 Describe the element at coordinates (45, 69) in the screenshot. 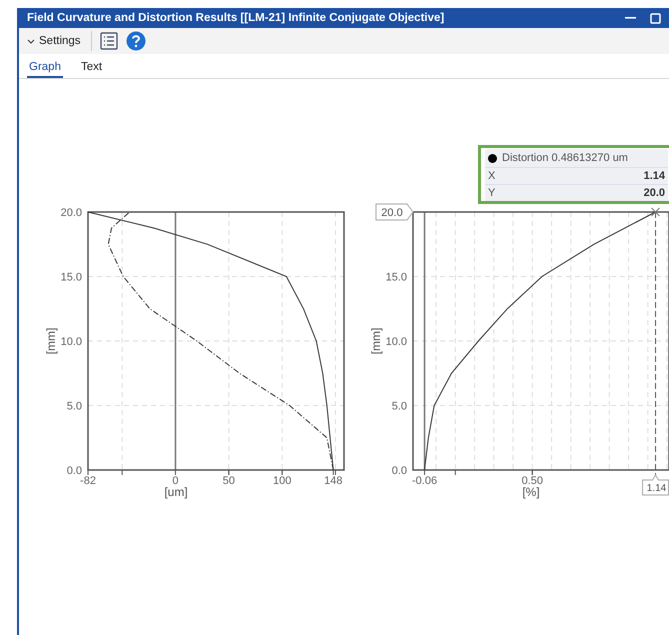

I see `tab: Graph` at that location.